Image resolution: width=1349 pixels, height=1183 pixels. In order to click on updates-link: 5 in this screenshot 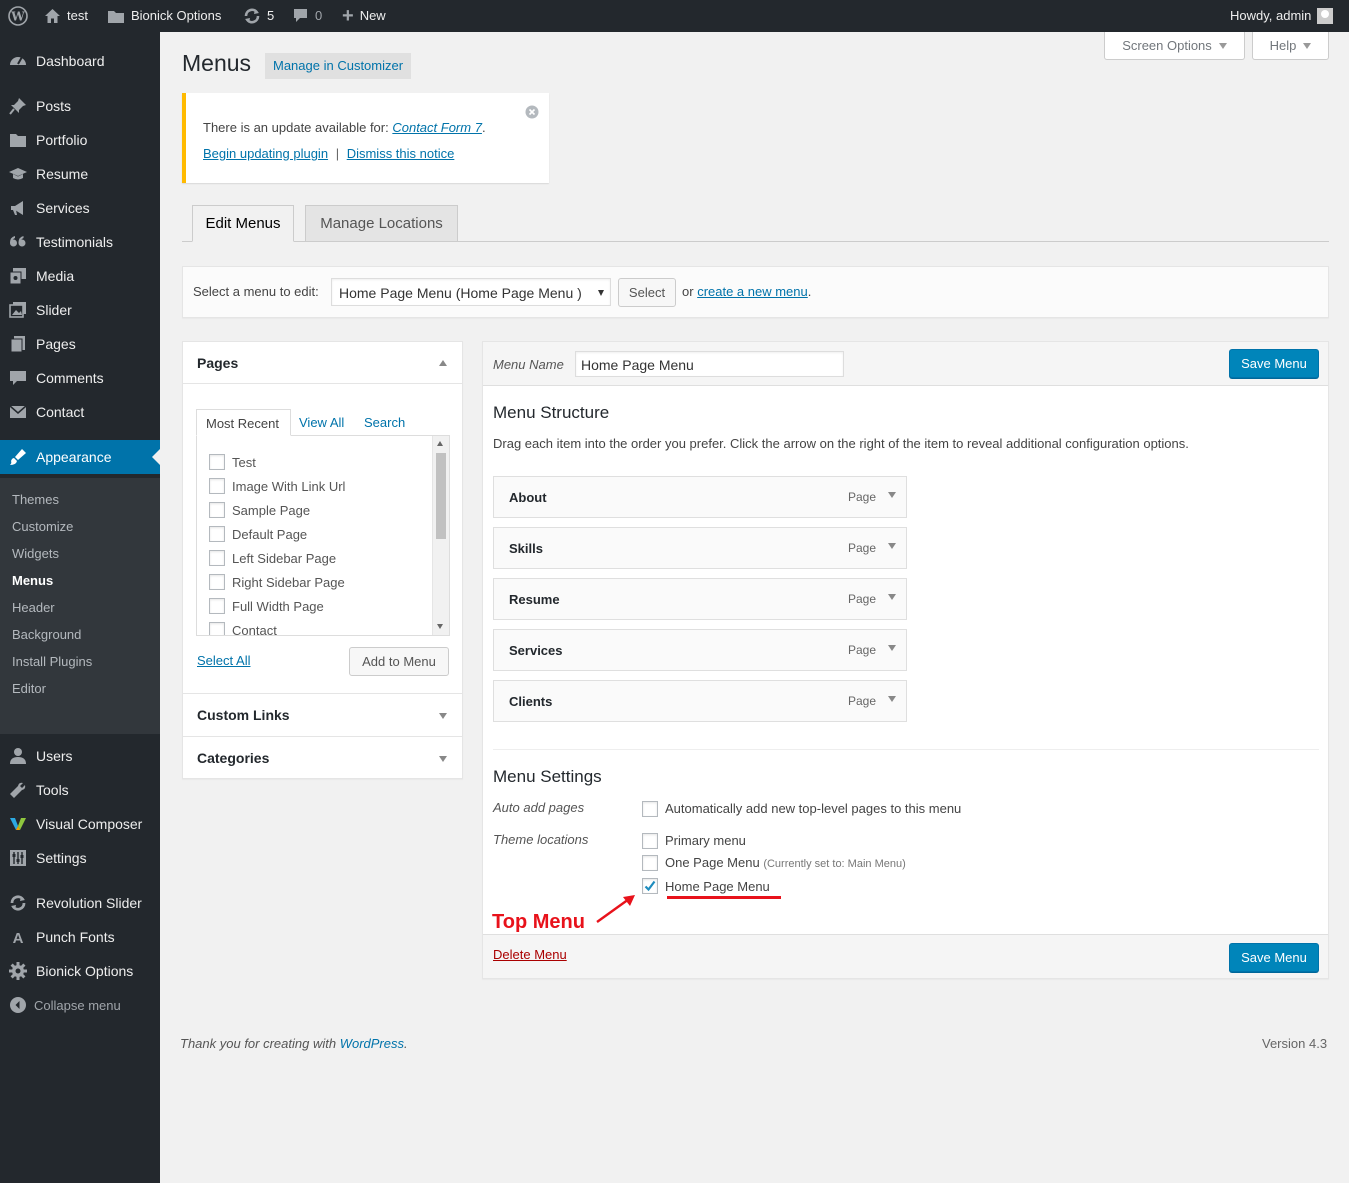, I will do `click(258, 16)`.